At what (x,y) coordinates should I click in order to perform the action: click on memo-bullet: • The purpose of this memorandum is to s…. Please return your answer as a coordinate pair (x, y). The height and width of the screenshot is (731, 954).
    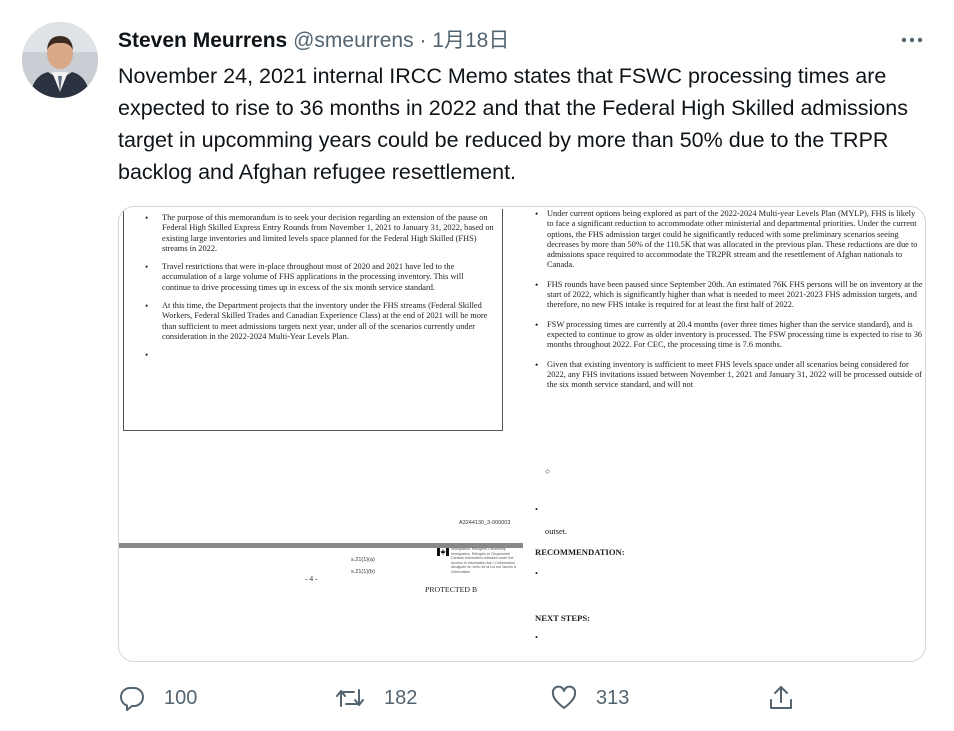
    Looking at the image, I should click on (313, 233).